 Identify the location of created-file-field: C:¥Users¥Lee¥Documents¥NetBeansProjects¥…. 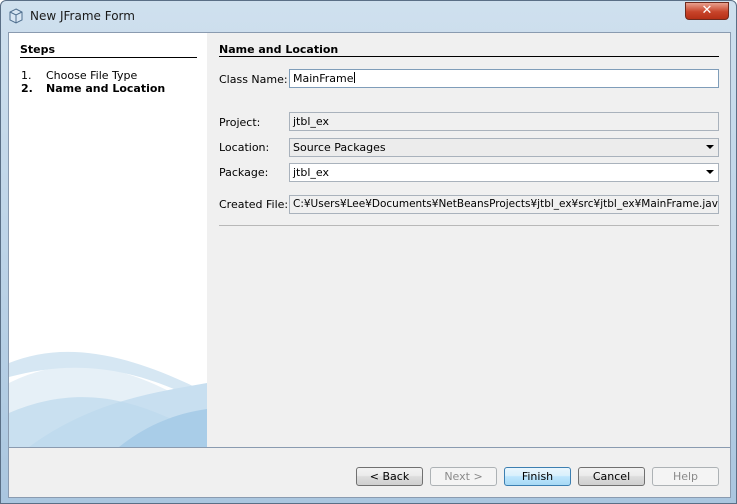
(504, 204).